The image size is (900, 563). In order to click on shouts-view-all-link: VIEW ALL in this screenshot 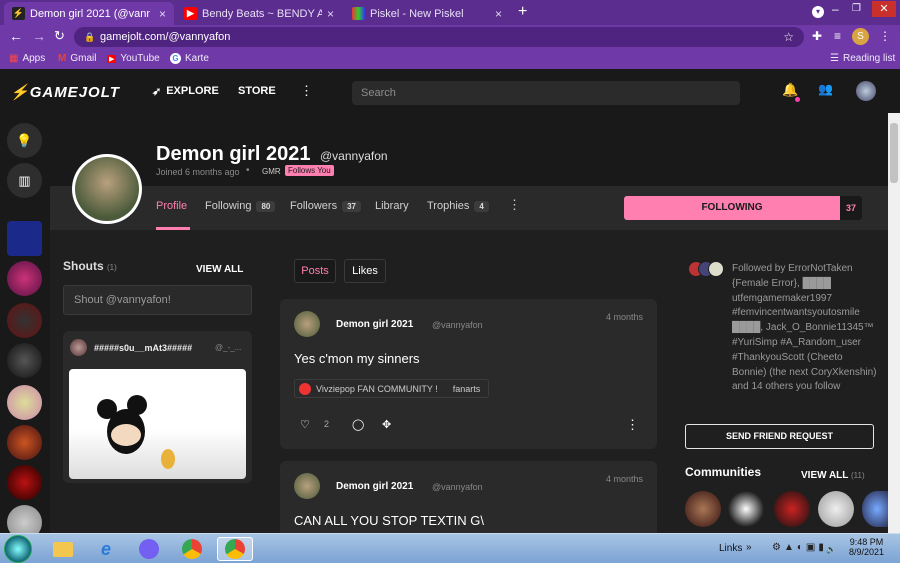, I will do `click(219, 269)`.